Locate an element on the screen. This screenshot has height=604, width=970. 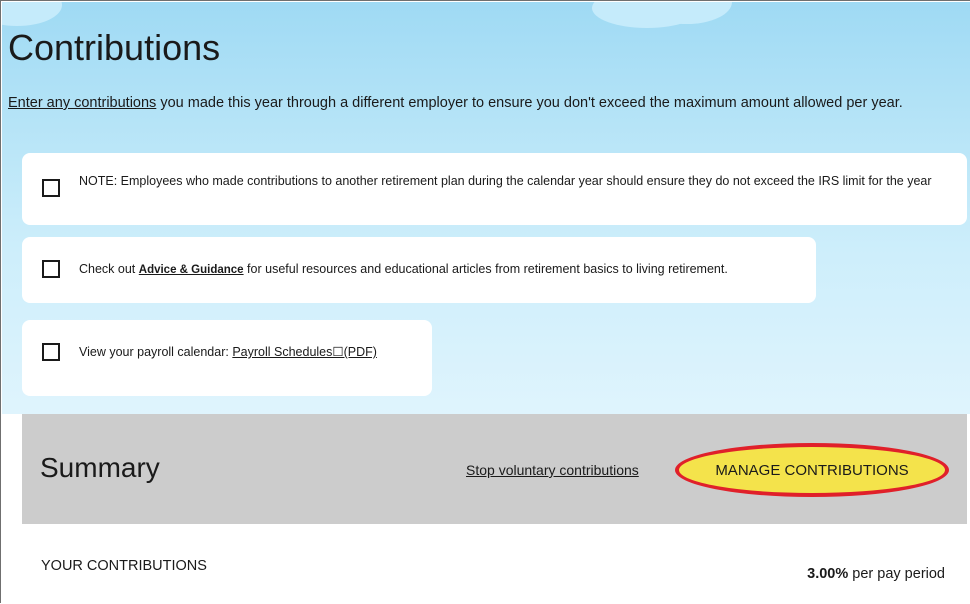
contribution-percent: 3.00% is located at coordinates (828, 574).